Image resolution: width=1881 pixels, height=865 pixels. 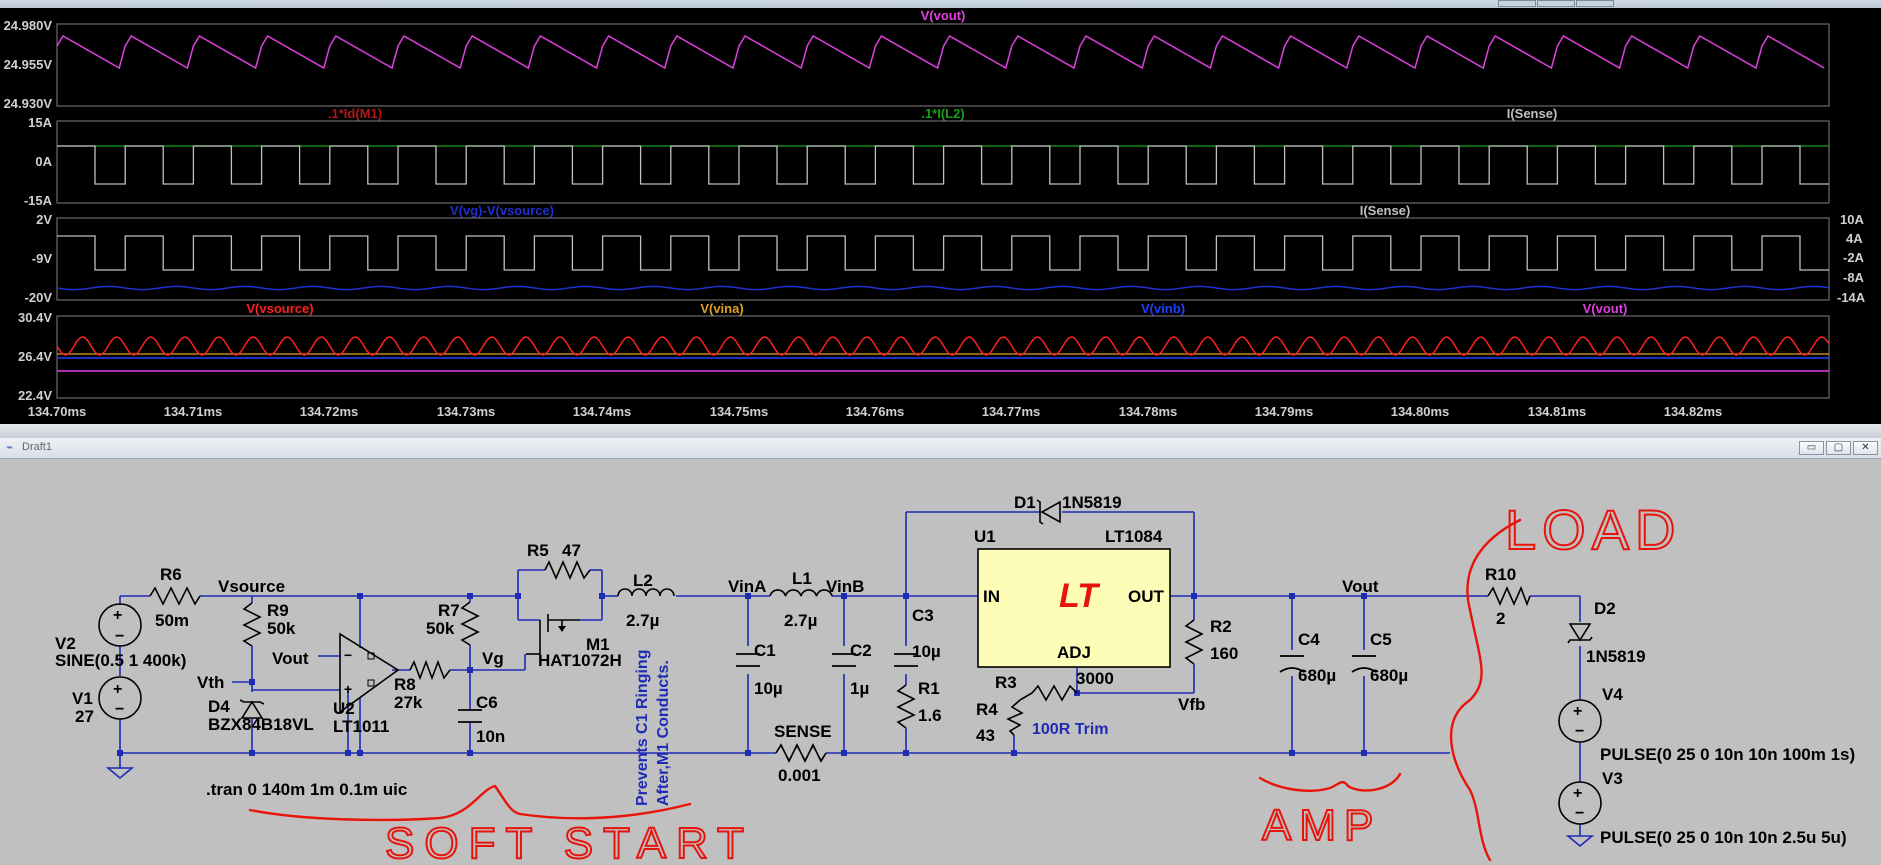 What do you see at coordinates (1557, 411) in the screenshot?
I see `xtick: 134.81ms` at bounding box center [1557, 411].